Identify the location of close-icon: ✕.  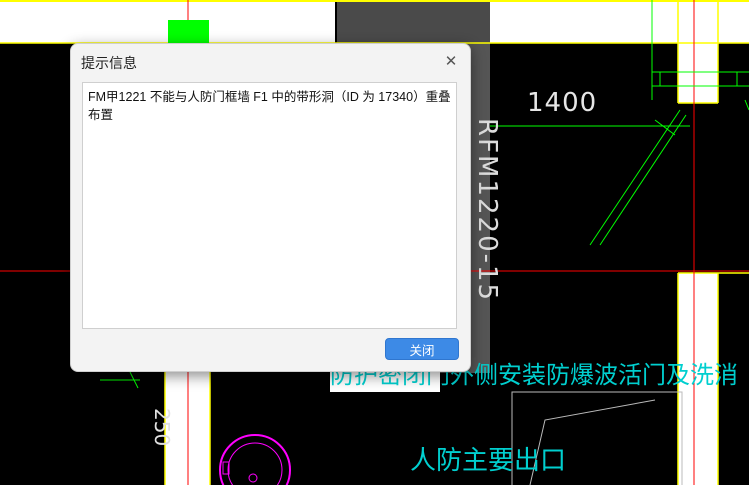
(451, 61).